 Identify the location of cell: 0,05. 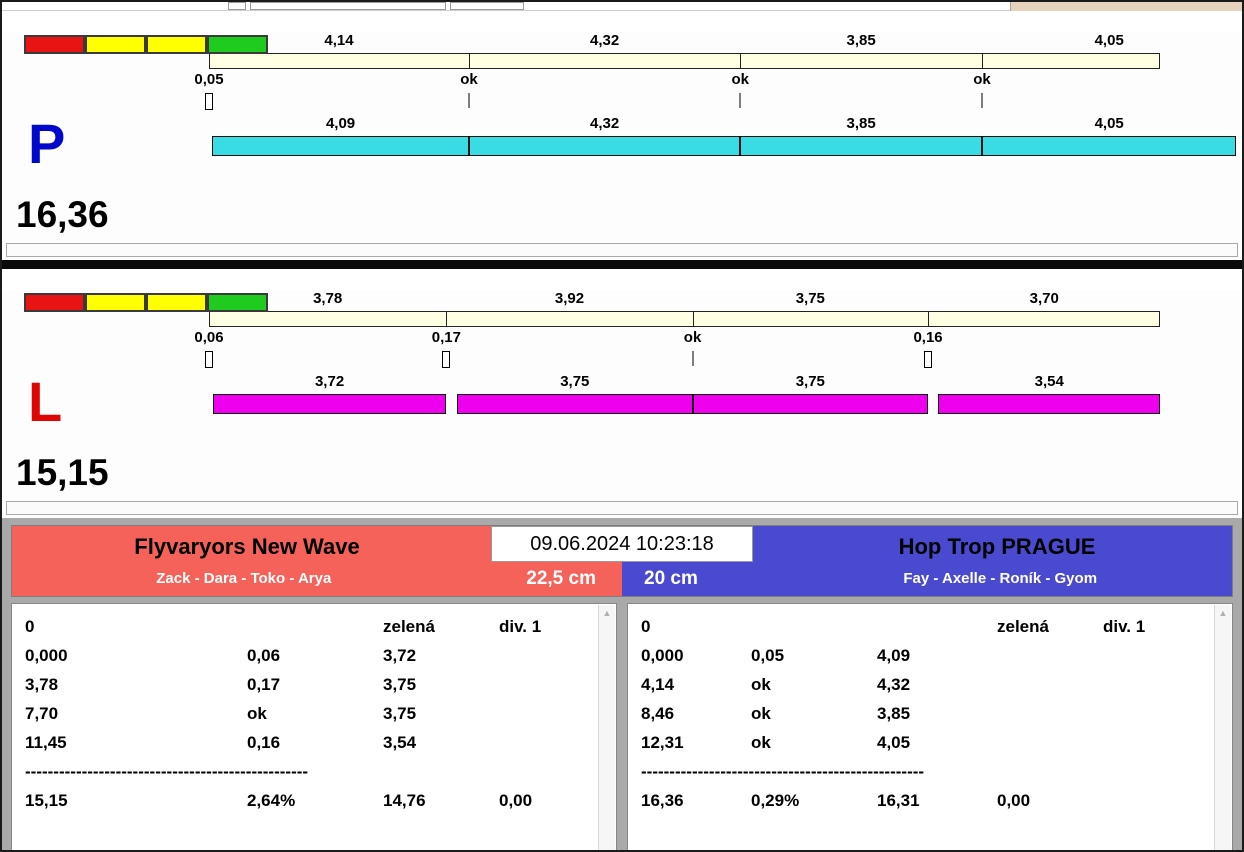
(768, 655).